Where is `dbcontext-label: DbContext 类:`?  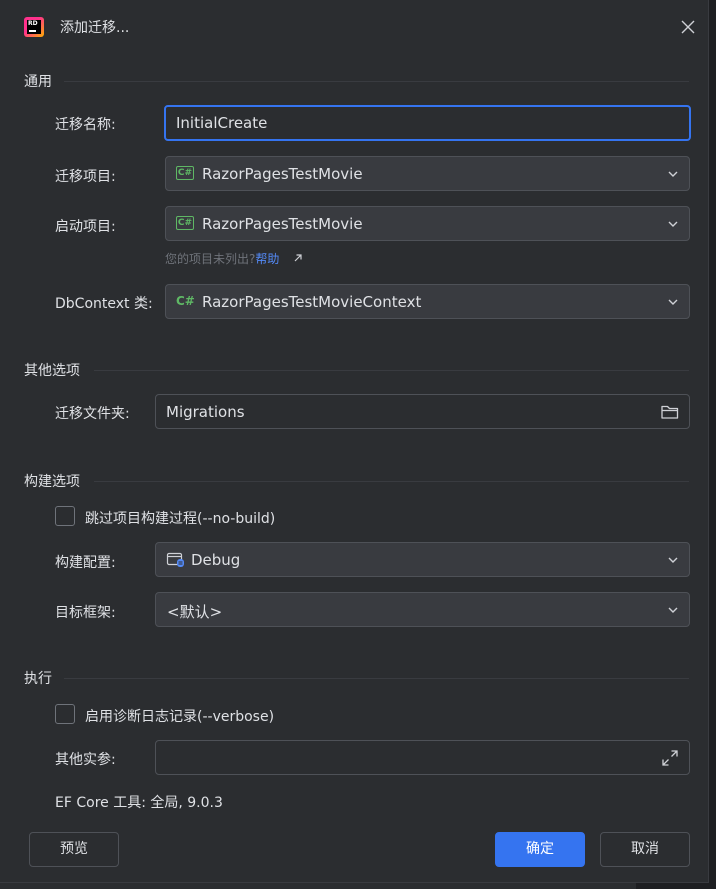
dbcontext-label: DbContext 类: is located at coordinates (104, 304).